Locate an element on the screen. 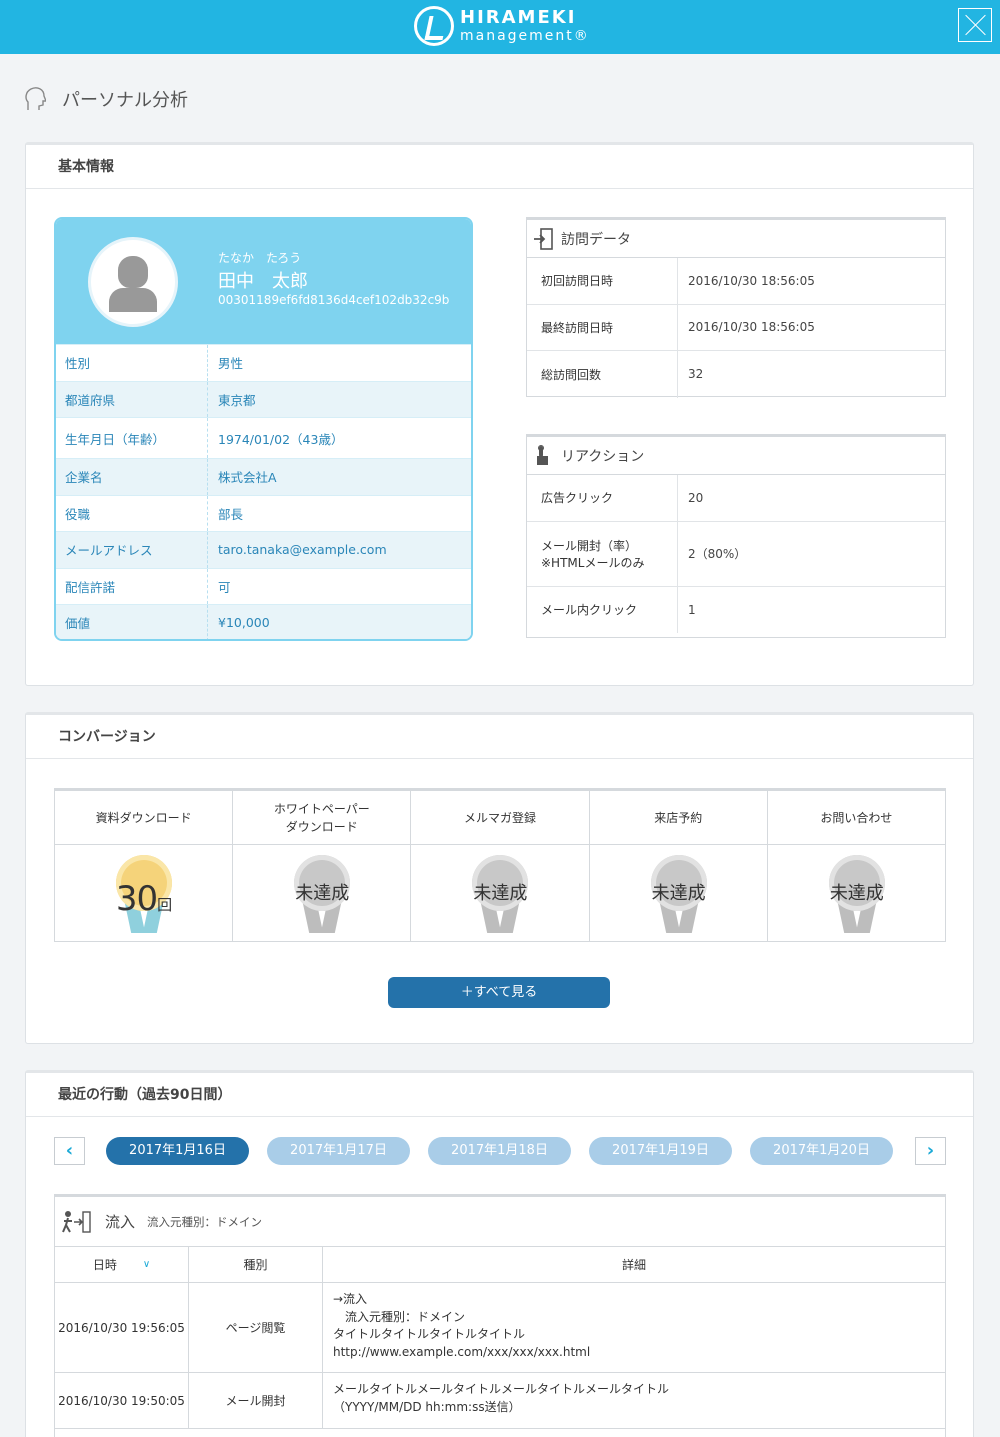  detail-line: タイトルタイトルタイトルタイトル is located at coordinates (429, 1334).